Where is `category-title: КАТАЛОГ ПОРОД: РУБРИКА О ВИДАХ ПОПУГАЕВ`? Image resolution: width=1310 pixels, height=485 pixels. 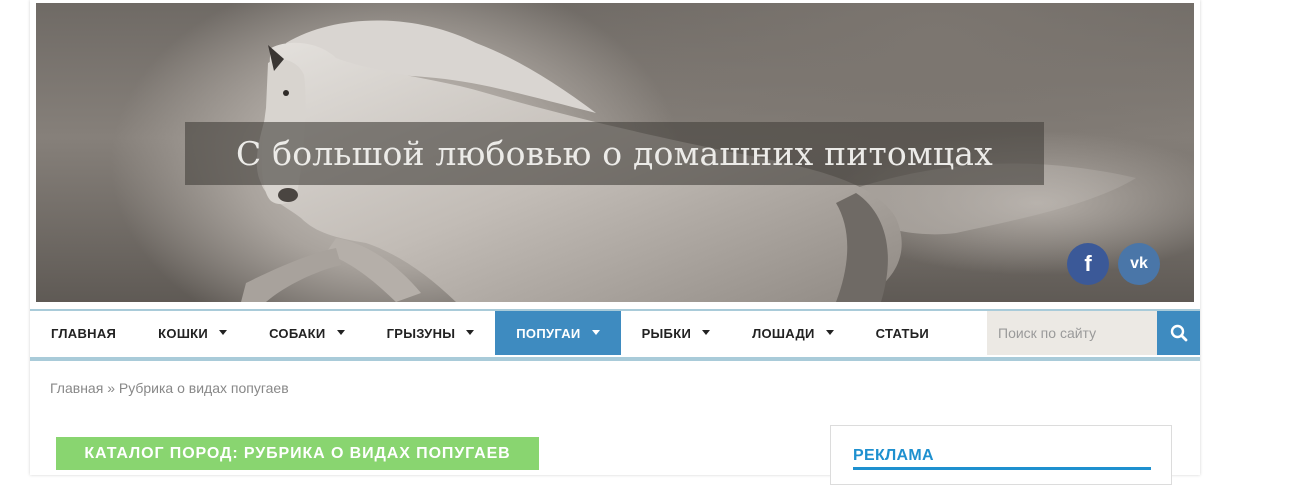 category-title: КАТАЛОГ ПОРОД: РУБРИКА О ВИДАХ ПОПУГАЕВ is located at coordinates (297, 453).